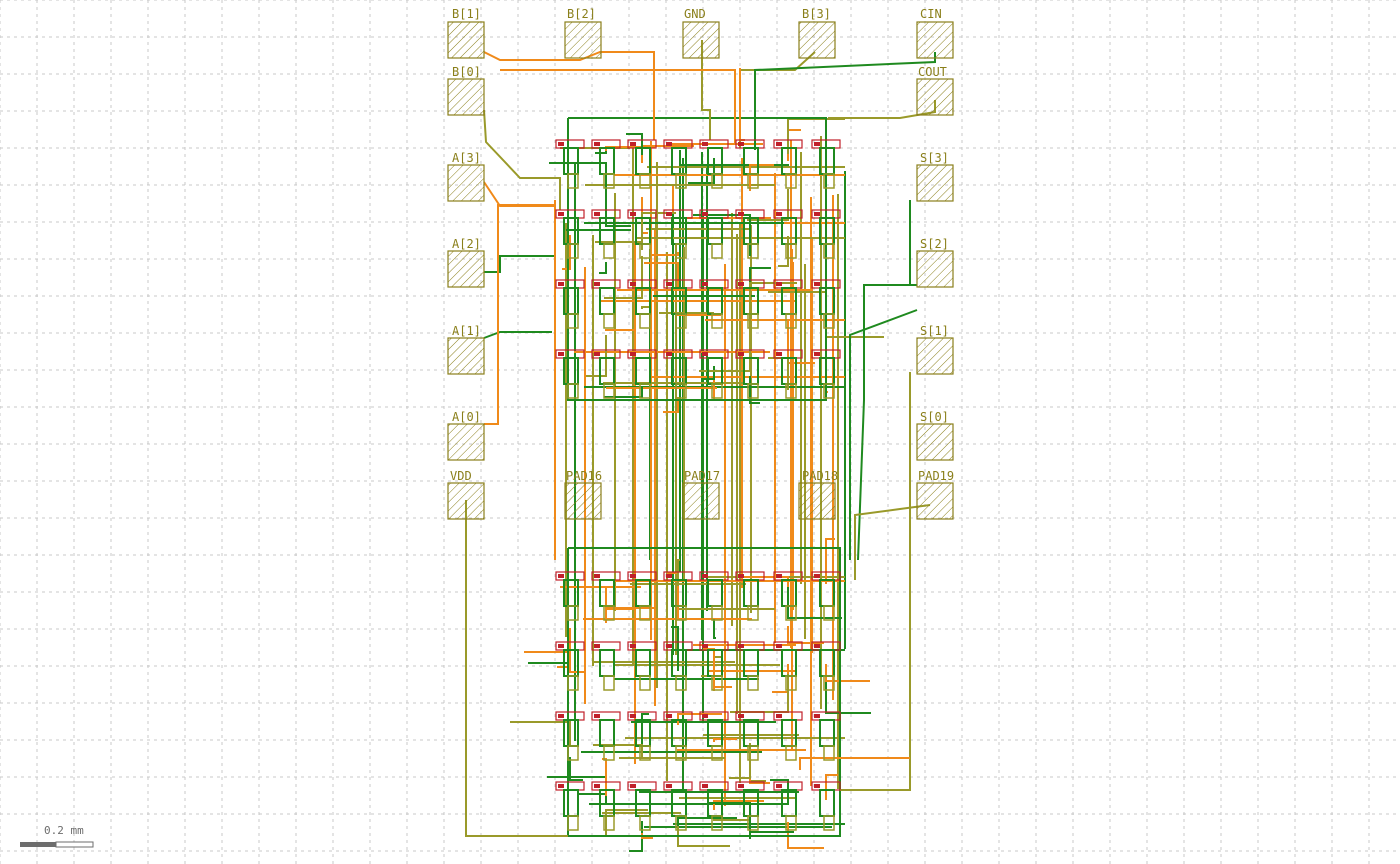 Image resolution: width=1400 pixels, height=864 pixels. What do you see at coordinates (466, 494) in the screenshot?
I see `pad-vdd: VDD` at bounding box center [466, 494].